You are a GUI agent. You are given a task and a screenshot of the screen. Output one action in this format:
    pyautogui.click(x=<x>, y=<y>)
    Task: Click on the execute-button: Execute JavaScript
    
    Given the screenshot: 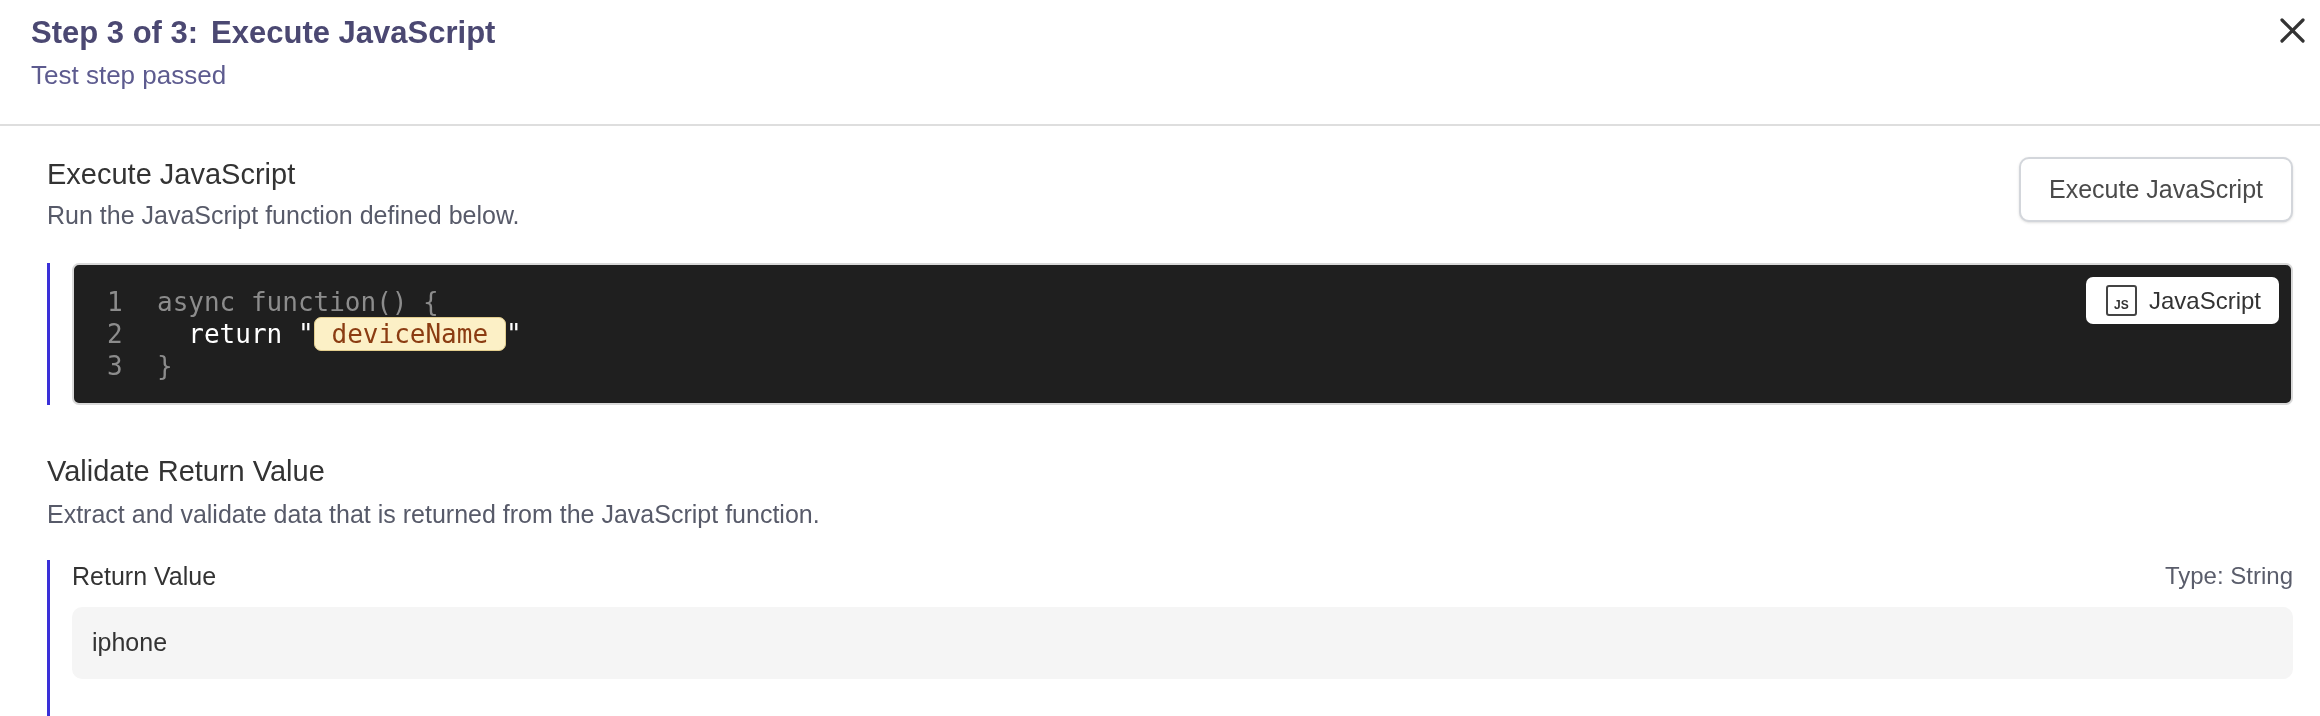 What is the action you would take?
    pyautogui.click(x=2156, y=189)
    